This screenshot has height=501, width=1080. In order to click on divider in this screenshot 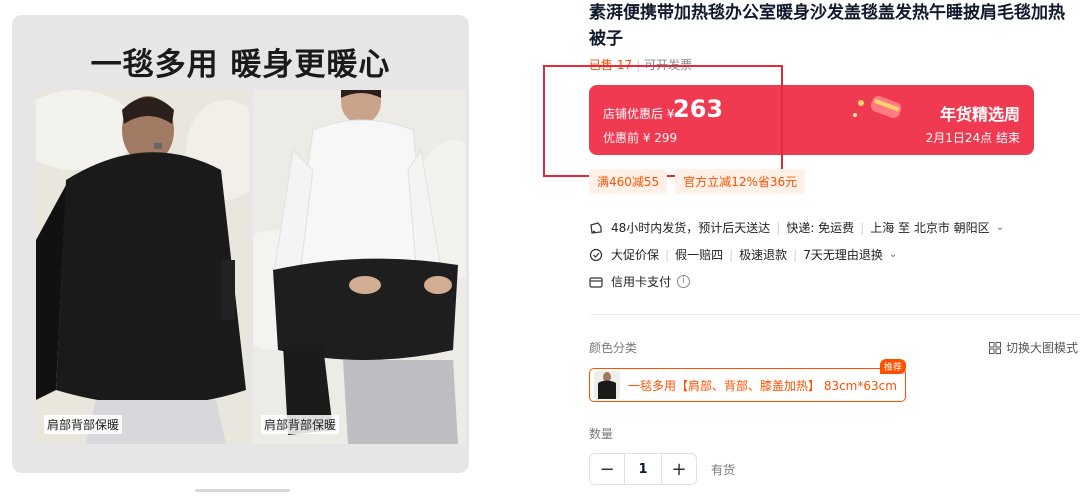, I will do `click(834, 314)`.